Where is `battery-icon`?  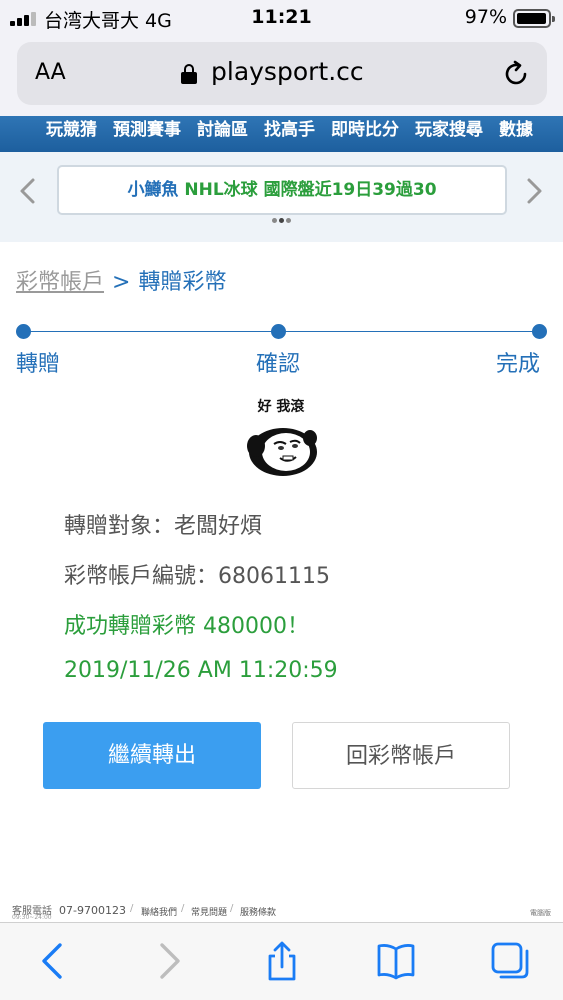 battery-icon is located at coordinates (534, 18).